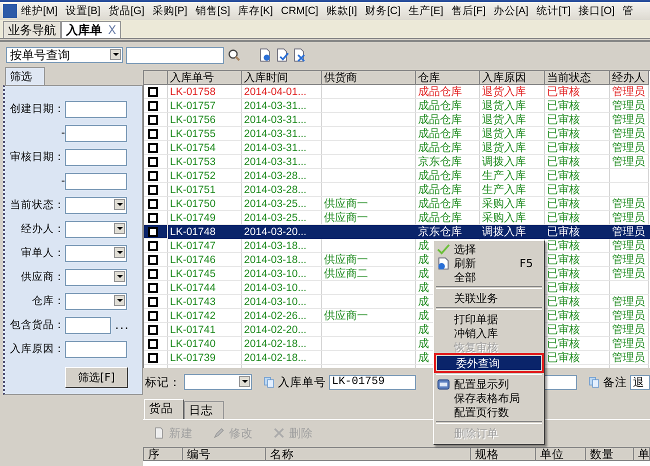  What do you see at coordinates (397, 106) in the screenshot?
I see `table-row: LK-01757 2014-03-31... 成品仓库 退货入库 已审核 管理员` at bounding box center [397, 106].